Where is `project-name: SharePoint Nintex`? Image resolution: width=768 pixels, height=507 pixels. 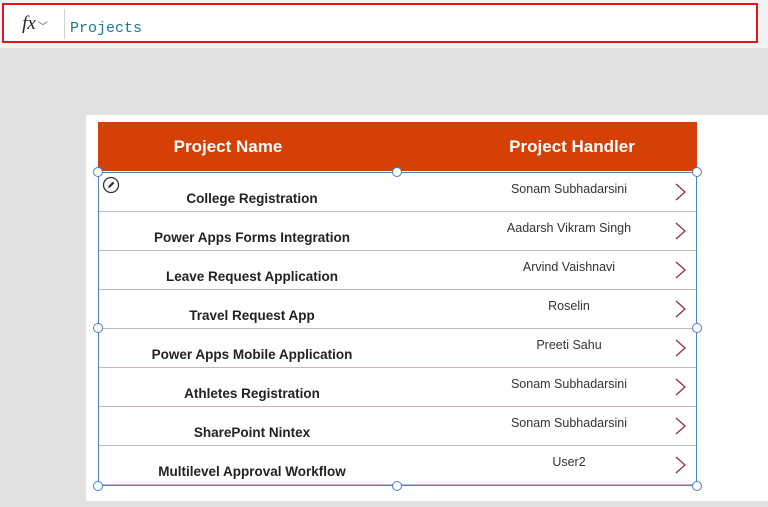 project-name: SharePoint Nintex is located at coordinates (252, 432).